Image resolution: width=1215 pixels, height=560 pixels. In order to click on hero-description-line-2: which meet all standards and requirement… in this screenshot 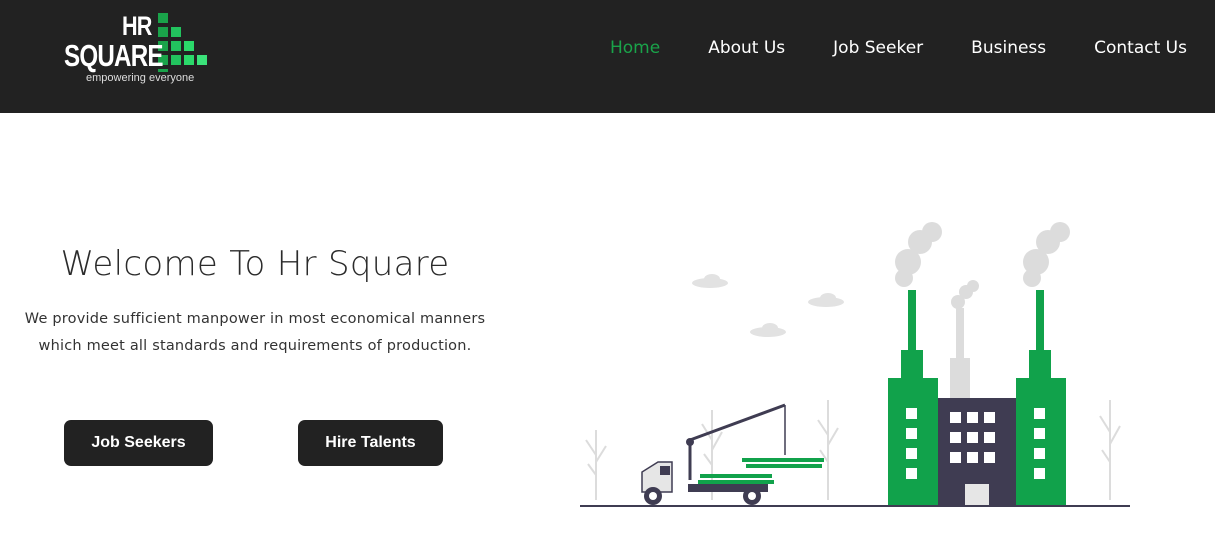, I will do `click(255, 346)`.